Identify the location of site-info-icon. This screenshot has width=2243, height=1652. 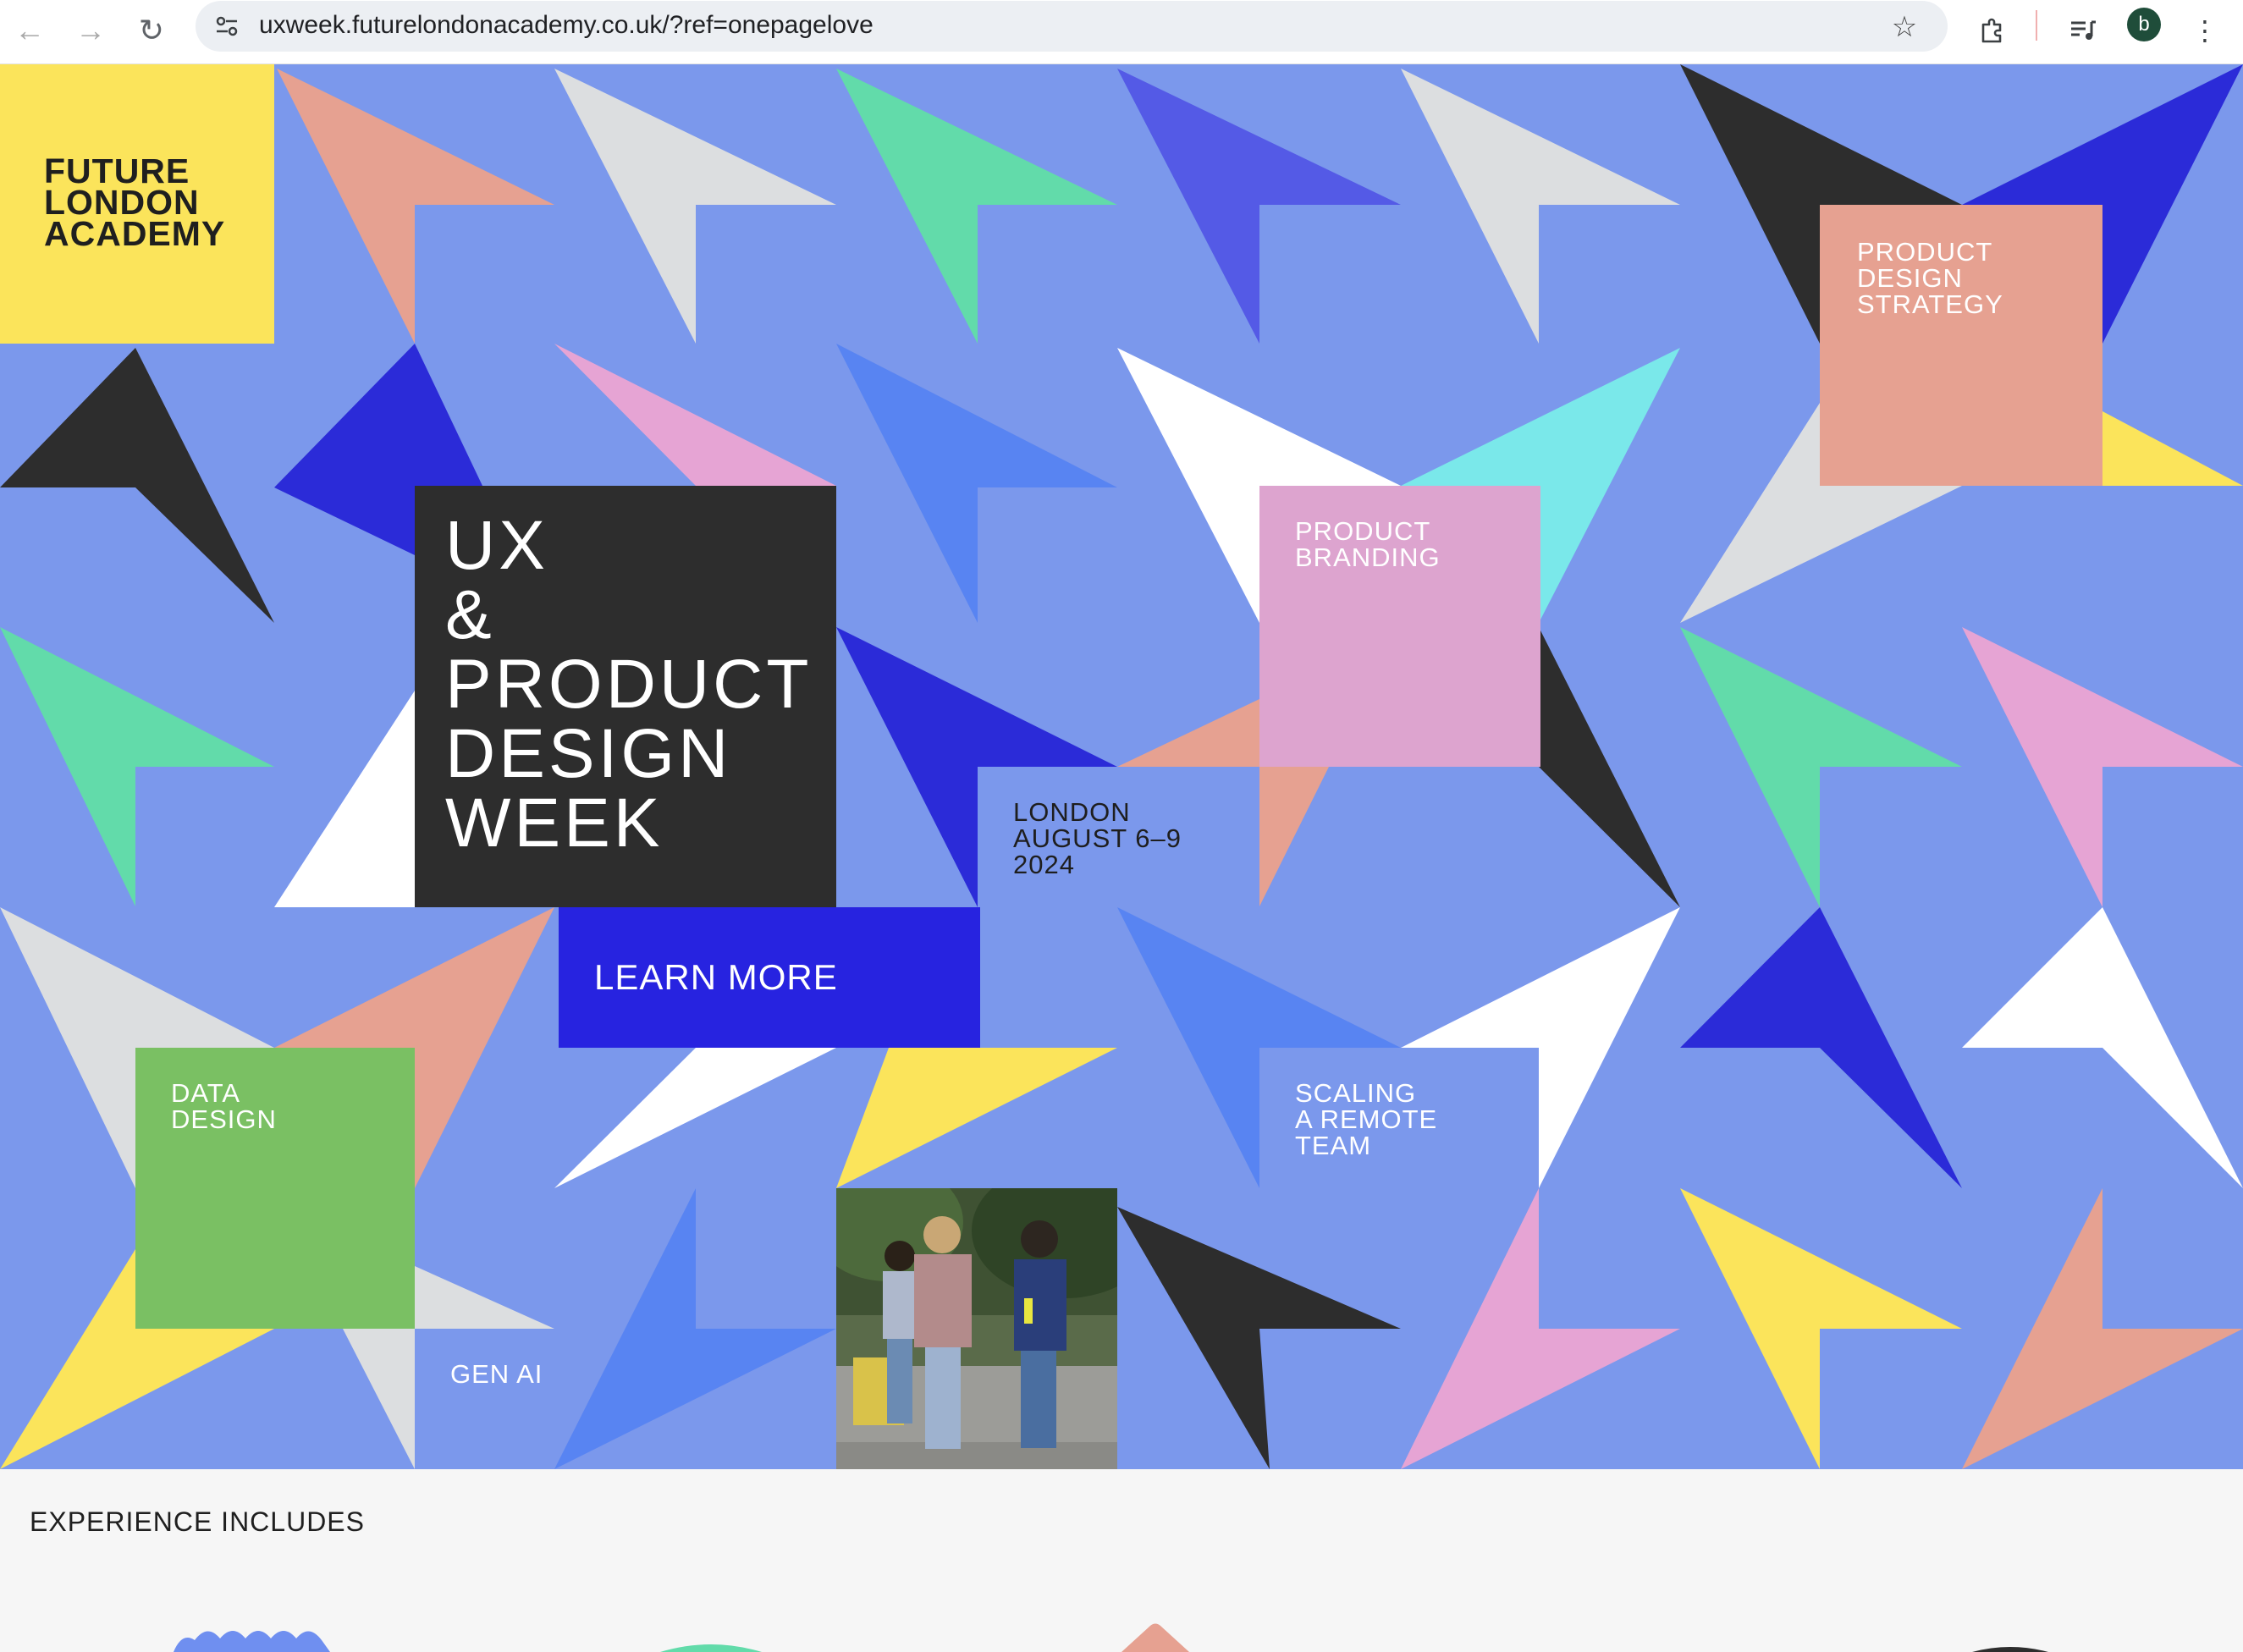
(226, 26).